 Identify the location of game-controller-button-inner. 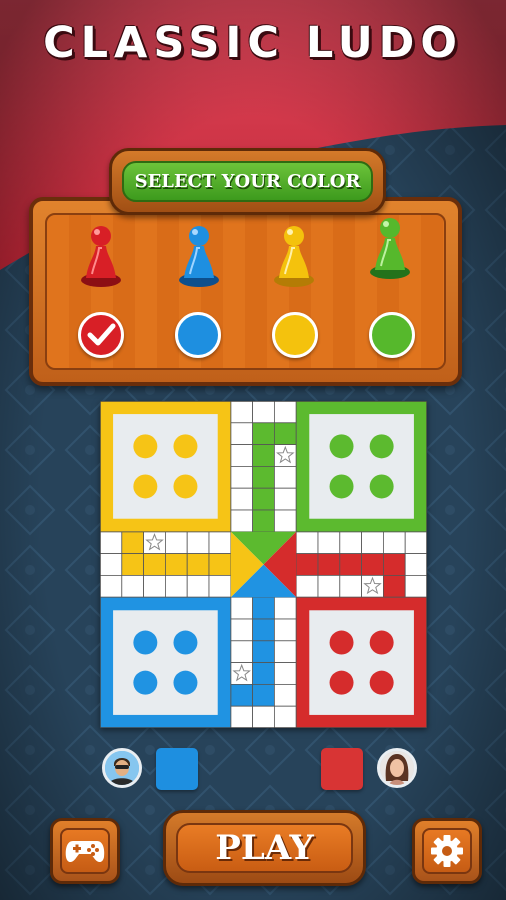
(85, 851).